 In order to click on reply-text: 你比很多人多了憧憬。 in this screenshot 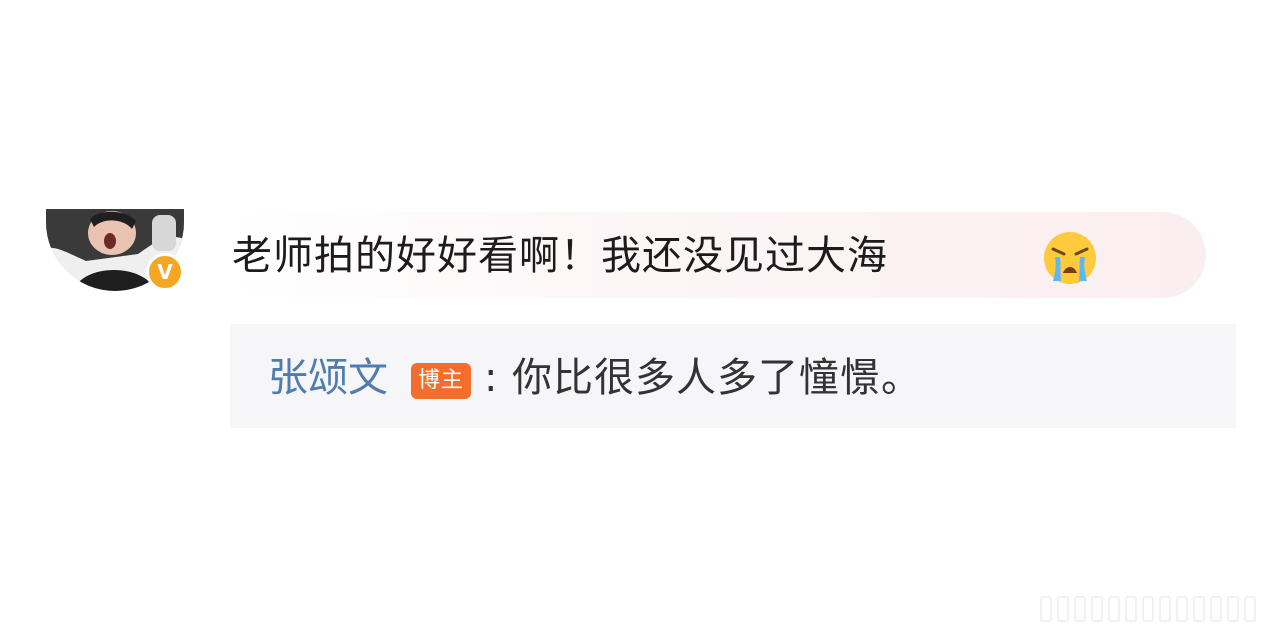, I will do `click(717, 378)`.